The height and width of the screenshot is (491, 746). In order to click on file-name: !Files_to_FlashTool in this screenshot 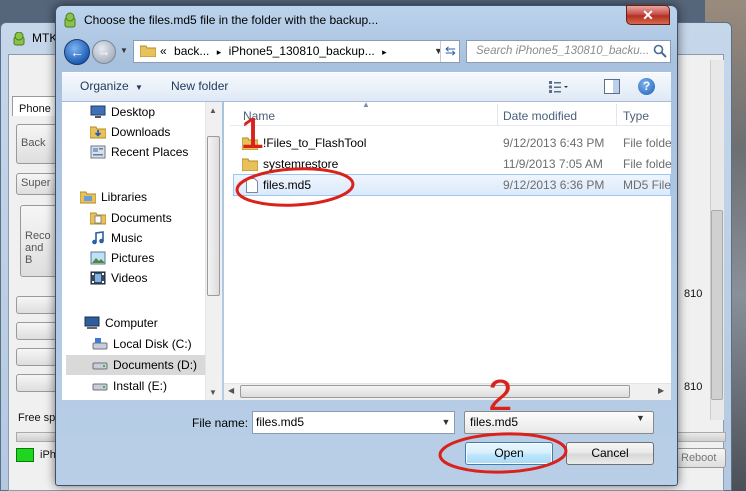, I will do `click(315, 143)`.